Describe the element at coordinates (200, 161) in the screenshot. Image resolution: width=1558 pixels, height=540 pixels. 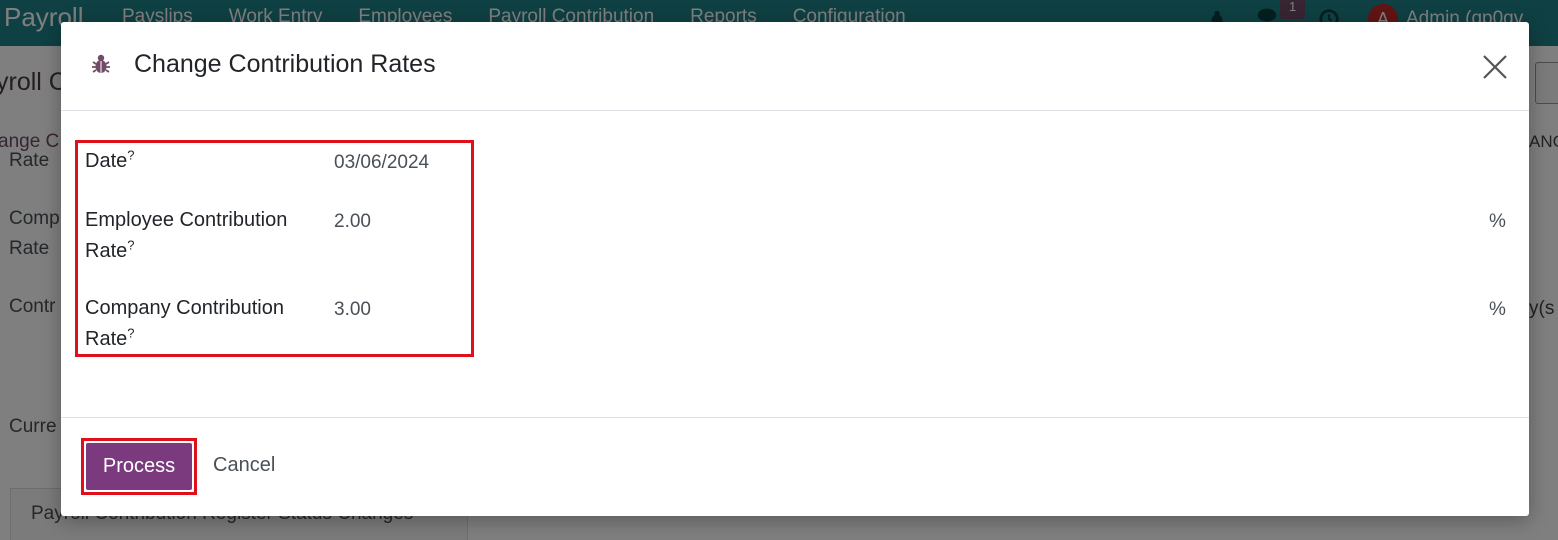
I see `date-label: Date?` at that location.